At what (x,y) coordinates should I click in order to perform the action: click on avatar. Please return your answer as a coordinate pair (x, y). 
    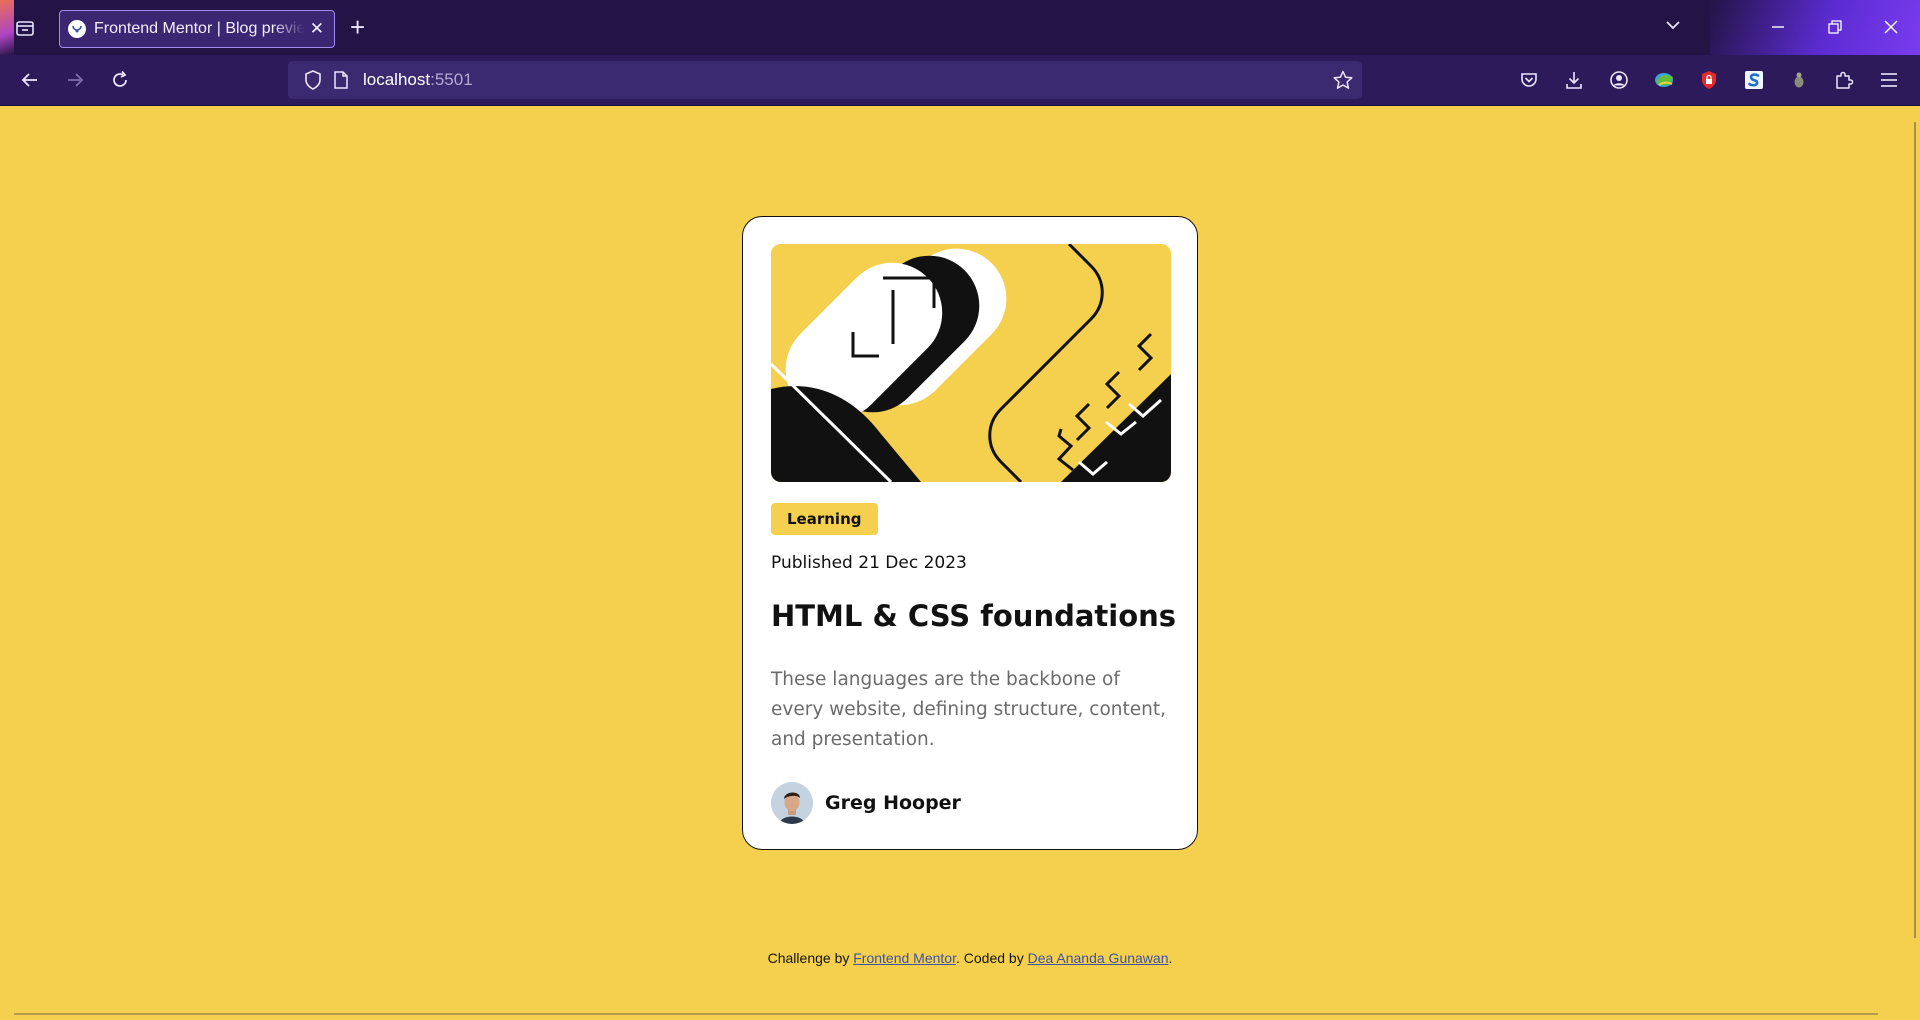
    Looking at the image, I should click on (792, 803).